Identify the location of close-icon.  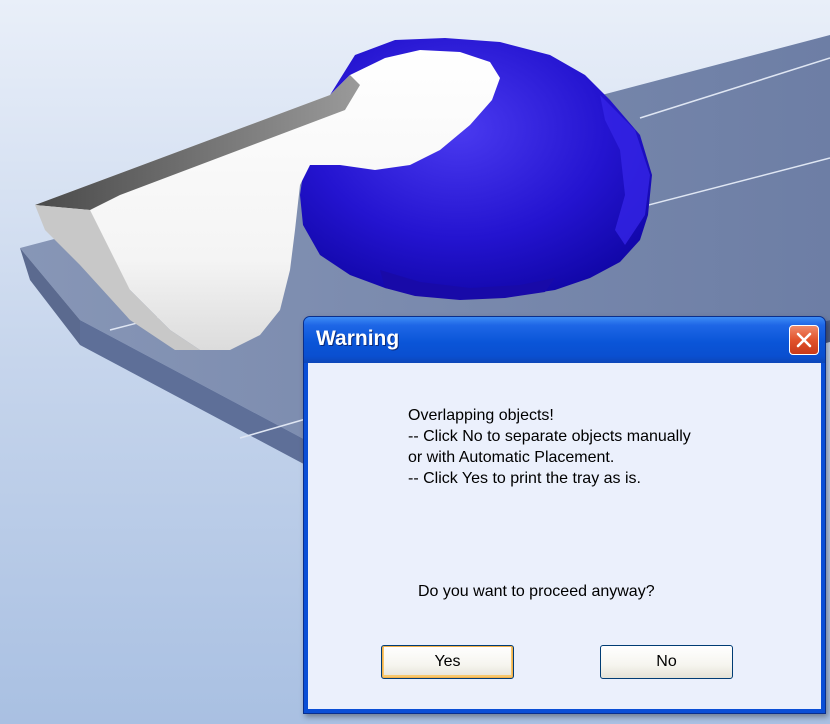
(804, 340).